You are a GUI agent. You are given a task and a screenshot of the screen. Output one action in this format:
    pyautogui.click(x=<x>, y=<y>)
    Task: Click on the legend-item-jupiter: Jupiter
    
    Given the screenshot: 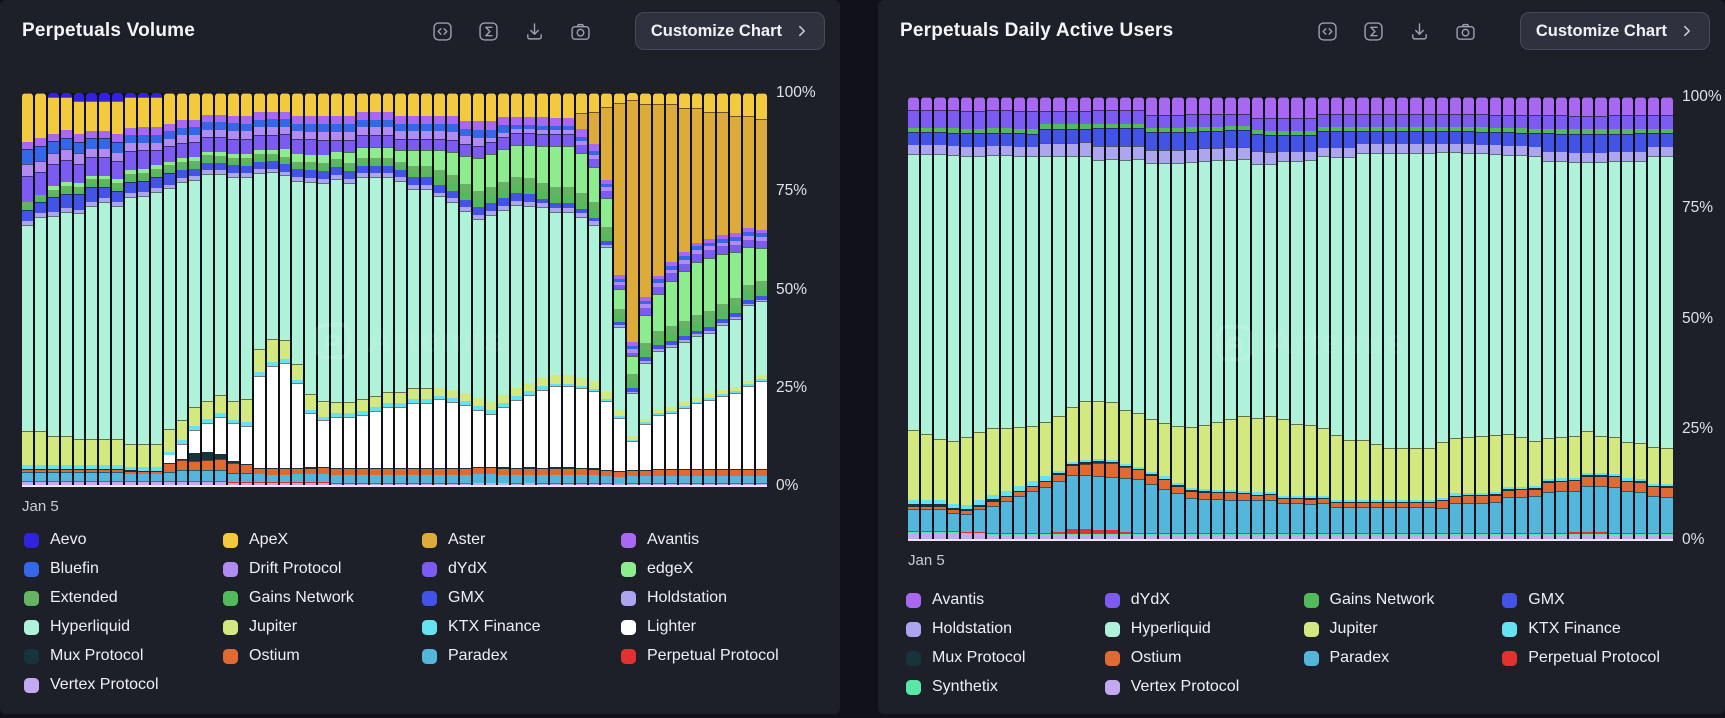 What is the action you would take?
    pyautogui.click(x=322, y=627)
    